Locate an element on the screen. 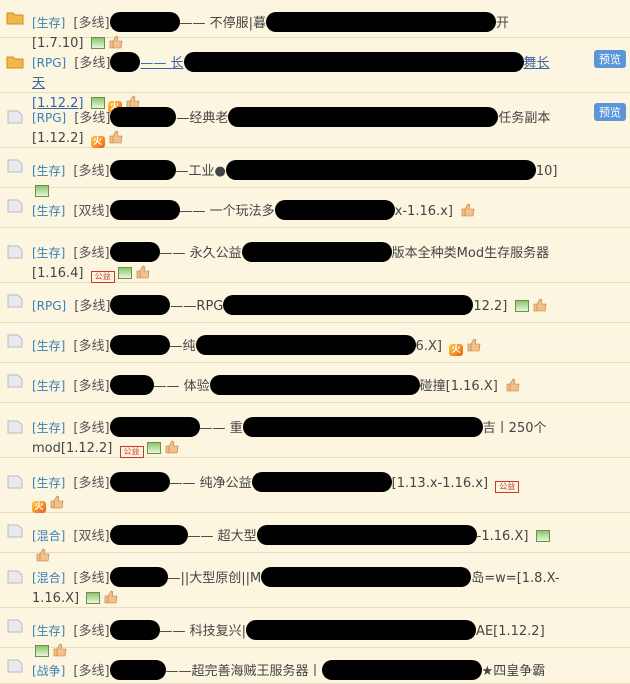 The image size is (630, 684). server-title-start: —纯 is located at coordinates (183, 346).